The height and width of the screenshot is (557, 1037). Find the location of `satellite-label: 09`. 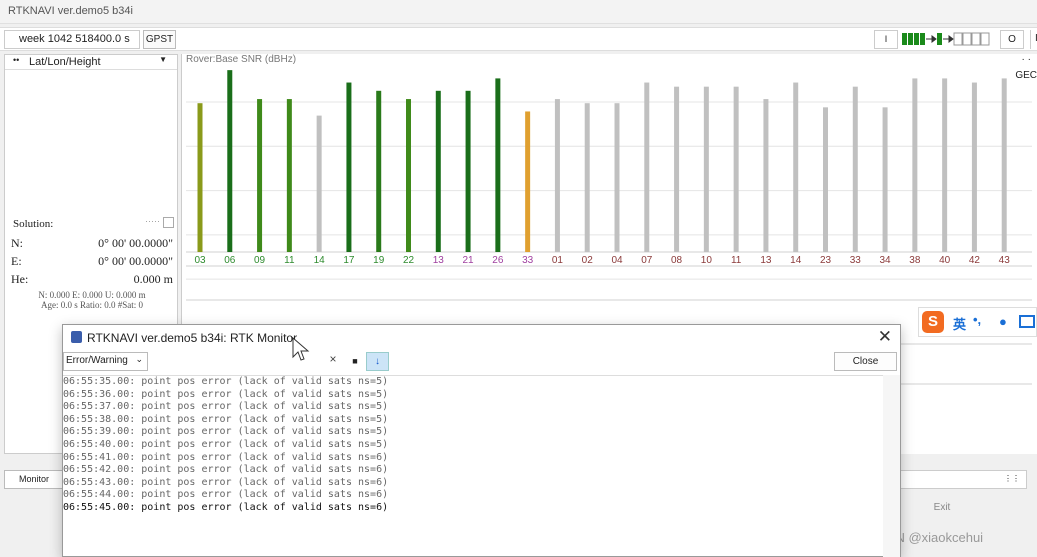

satellite-label: 09 is located at coordinates (260, 260).